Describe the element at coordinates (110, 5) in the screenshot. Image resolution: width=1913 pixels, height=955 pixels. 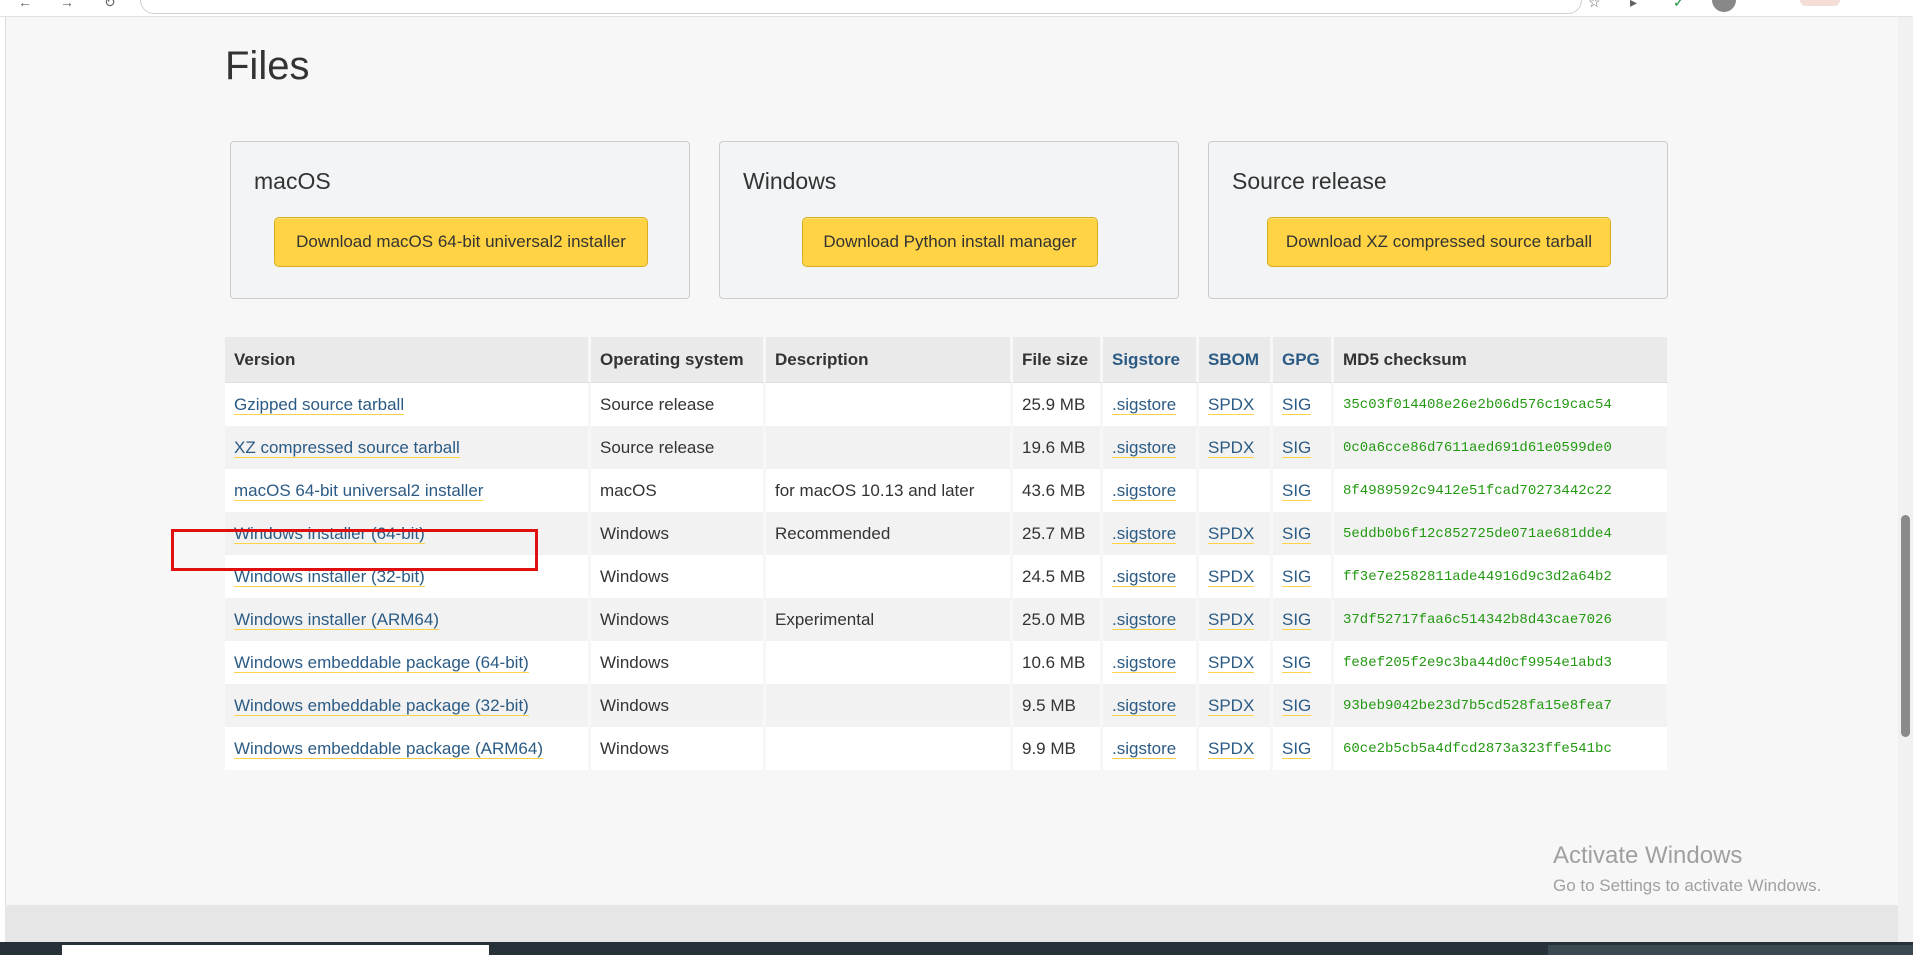
I see `reload-icon: ↻` at that location.